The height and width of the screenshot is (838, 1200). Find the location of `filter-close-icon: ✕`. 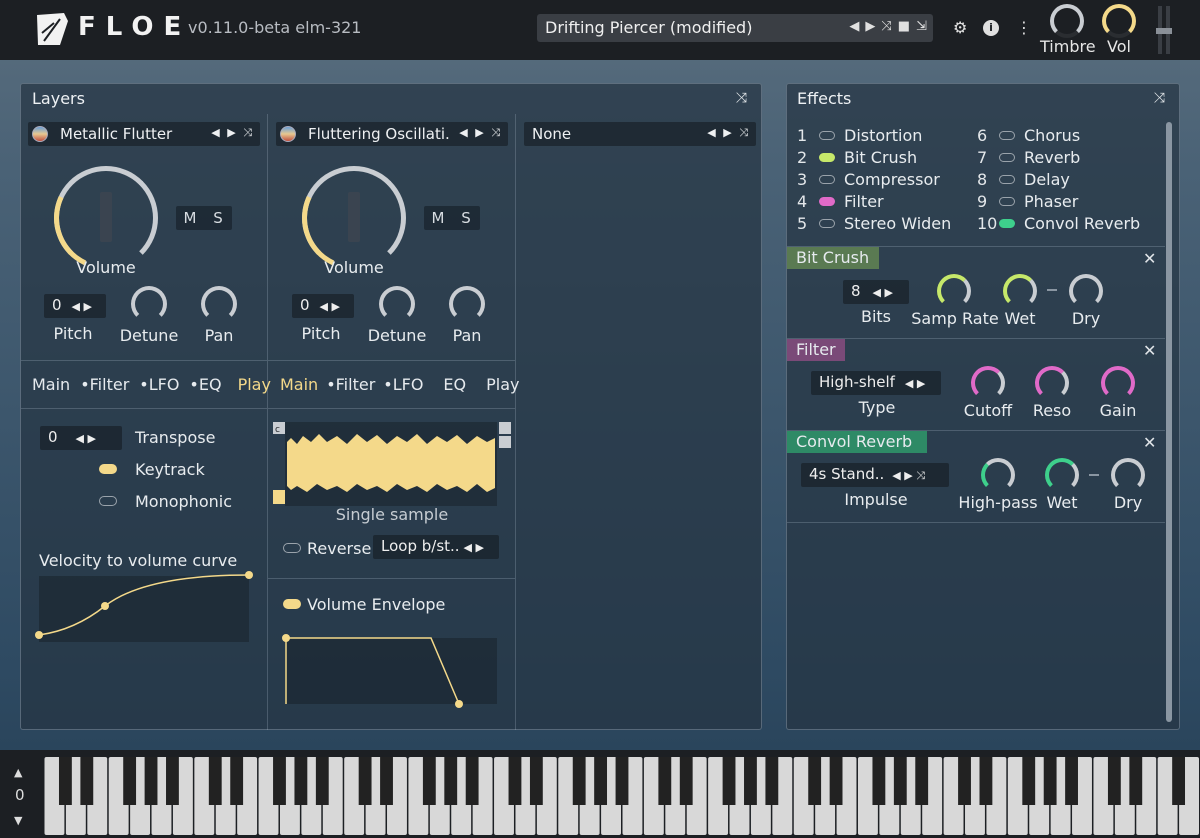

filter-close-icon: ✕ is located at coordinates (1149, 350).